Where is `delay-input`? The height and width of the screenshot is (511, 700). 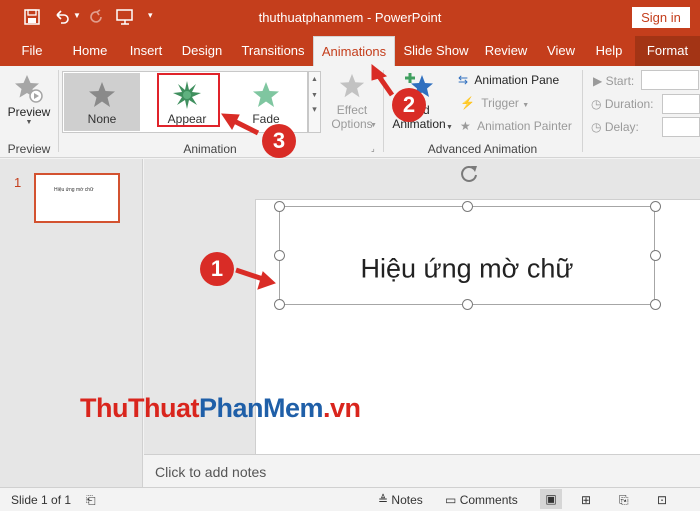 delay-input is located at coordinates (681, 127).